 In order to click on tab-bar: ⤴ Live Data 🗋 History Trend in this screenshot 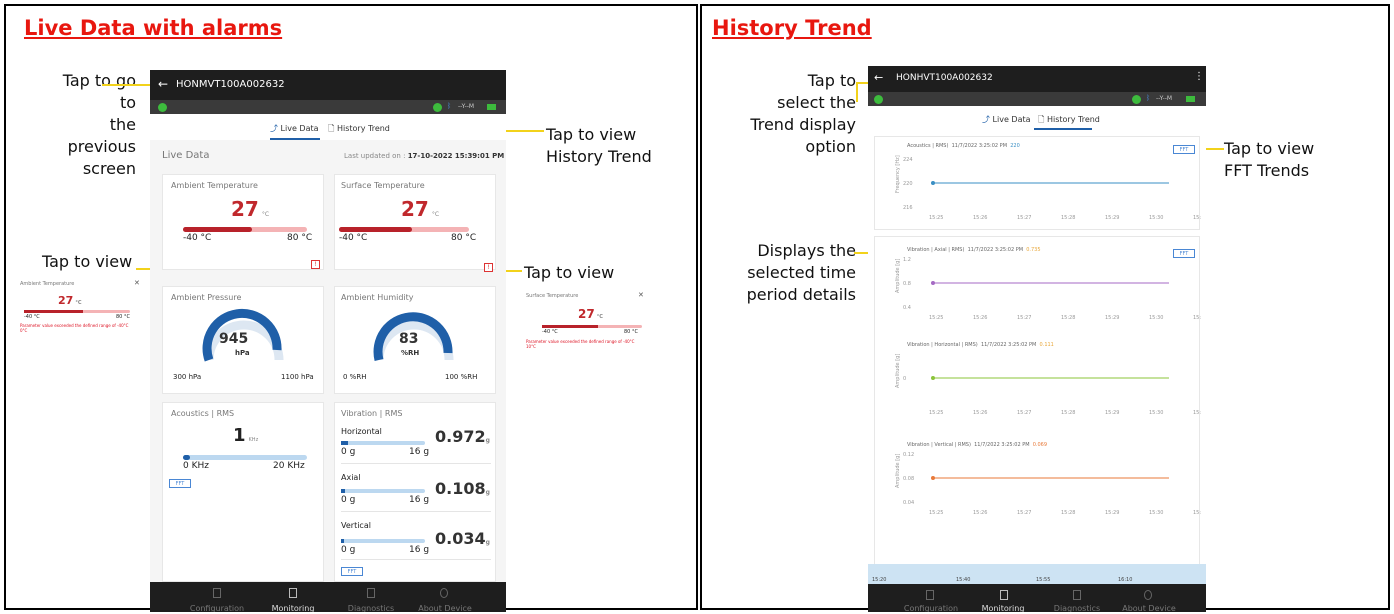, I will do `click(328, 127)`.